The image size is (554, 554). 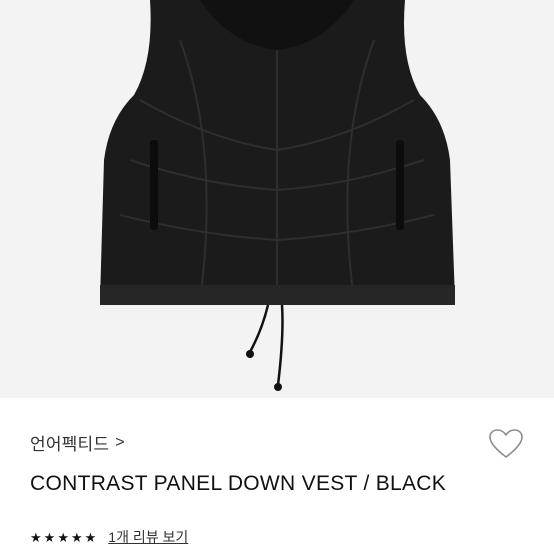 I want to click on reviews-link: 1개 리뷰 보기, so click(x=148, y=537).